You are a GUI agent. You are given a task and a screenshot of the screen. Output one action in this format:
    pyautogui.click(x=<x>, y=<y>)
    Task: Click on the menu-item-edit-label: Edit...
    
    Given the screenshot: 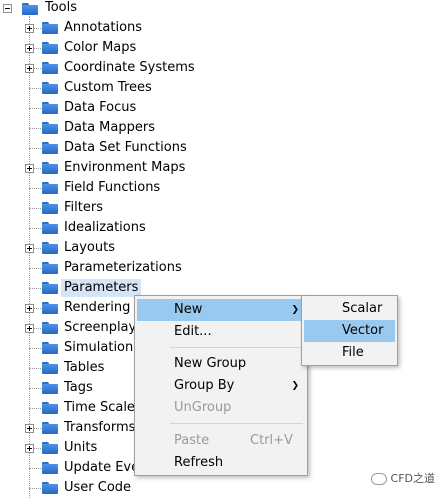 What is the action you would take?
    pyautogui.click(x=193, y=331)
    